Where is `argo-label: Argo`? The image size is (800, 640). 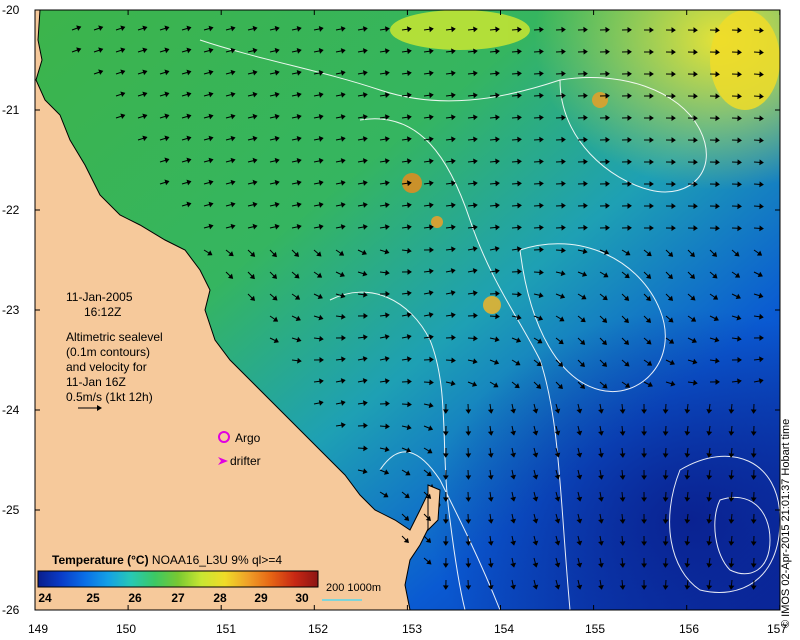
argo-label: Argo is located at coordinates (248, 438).